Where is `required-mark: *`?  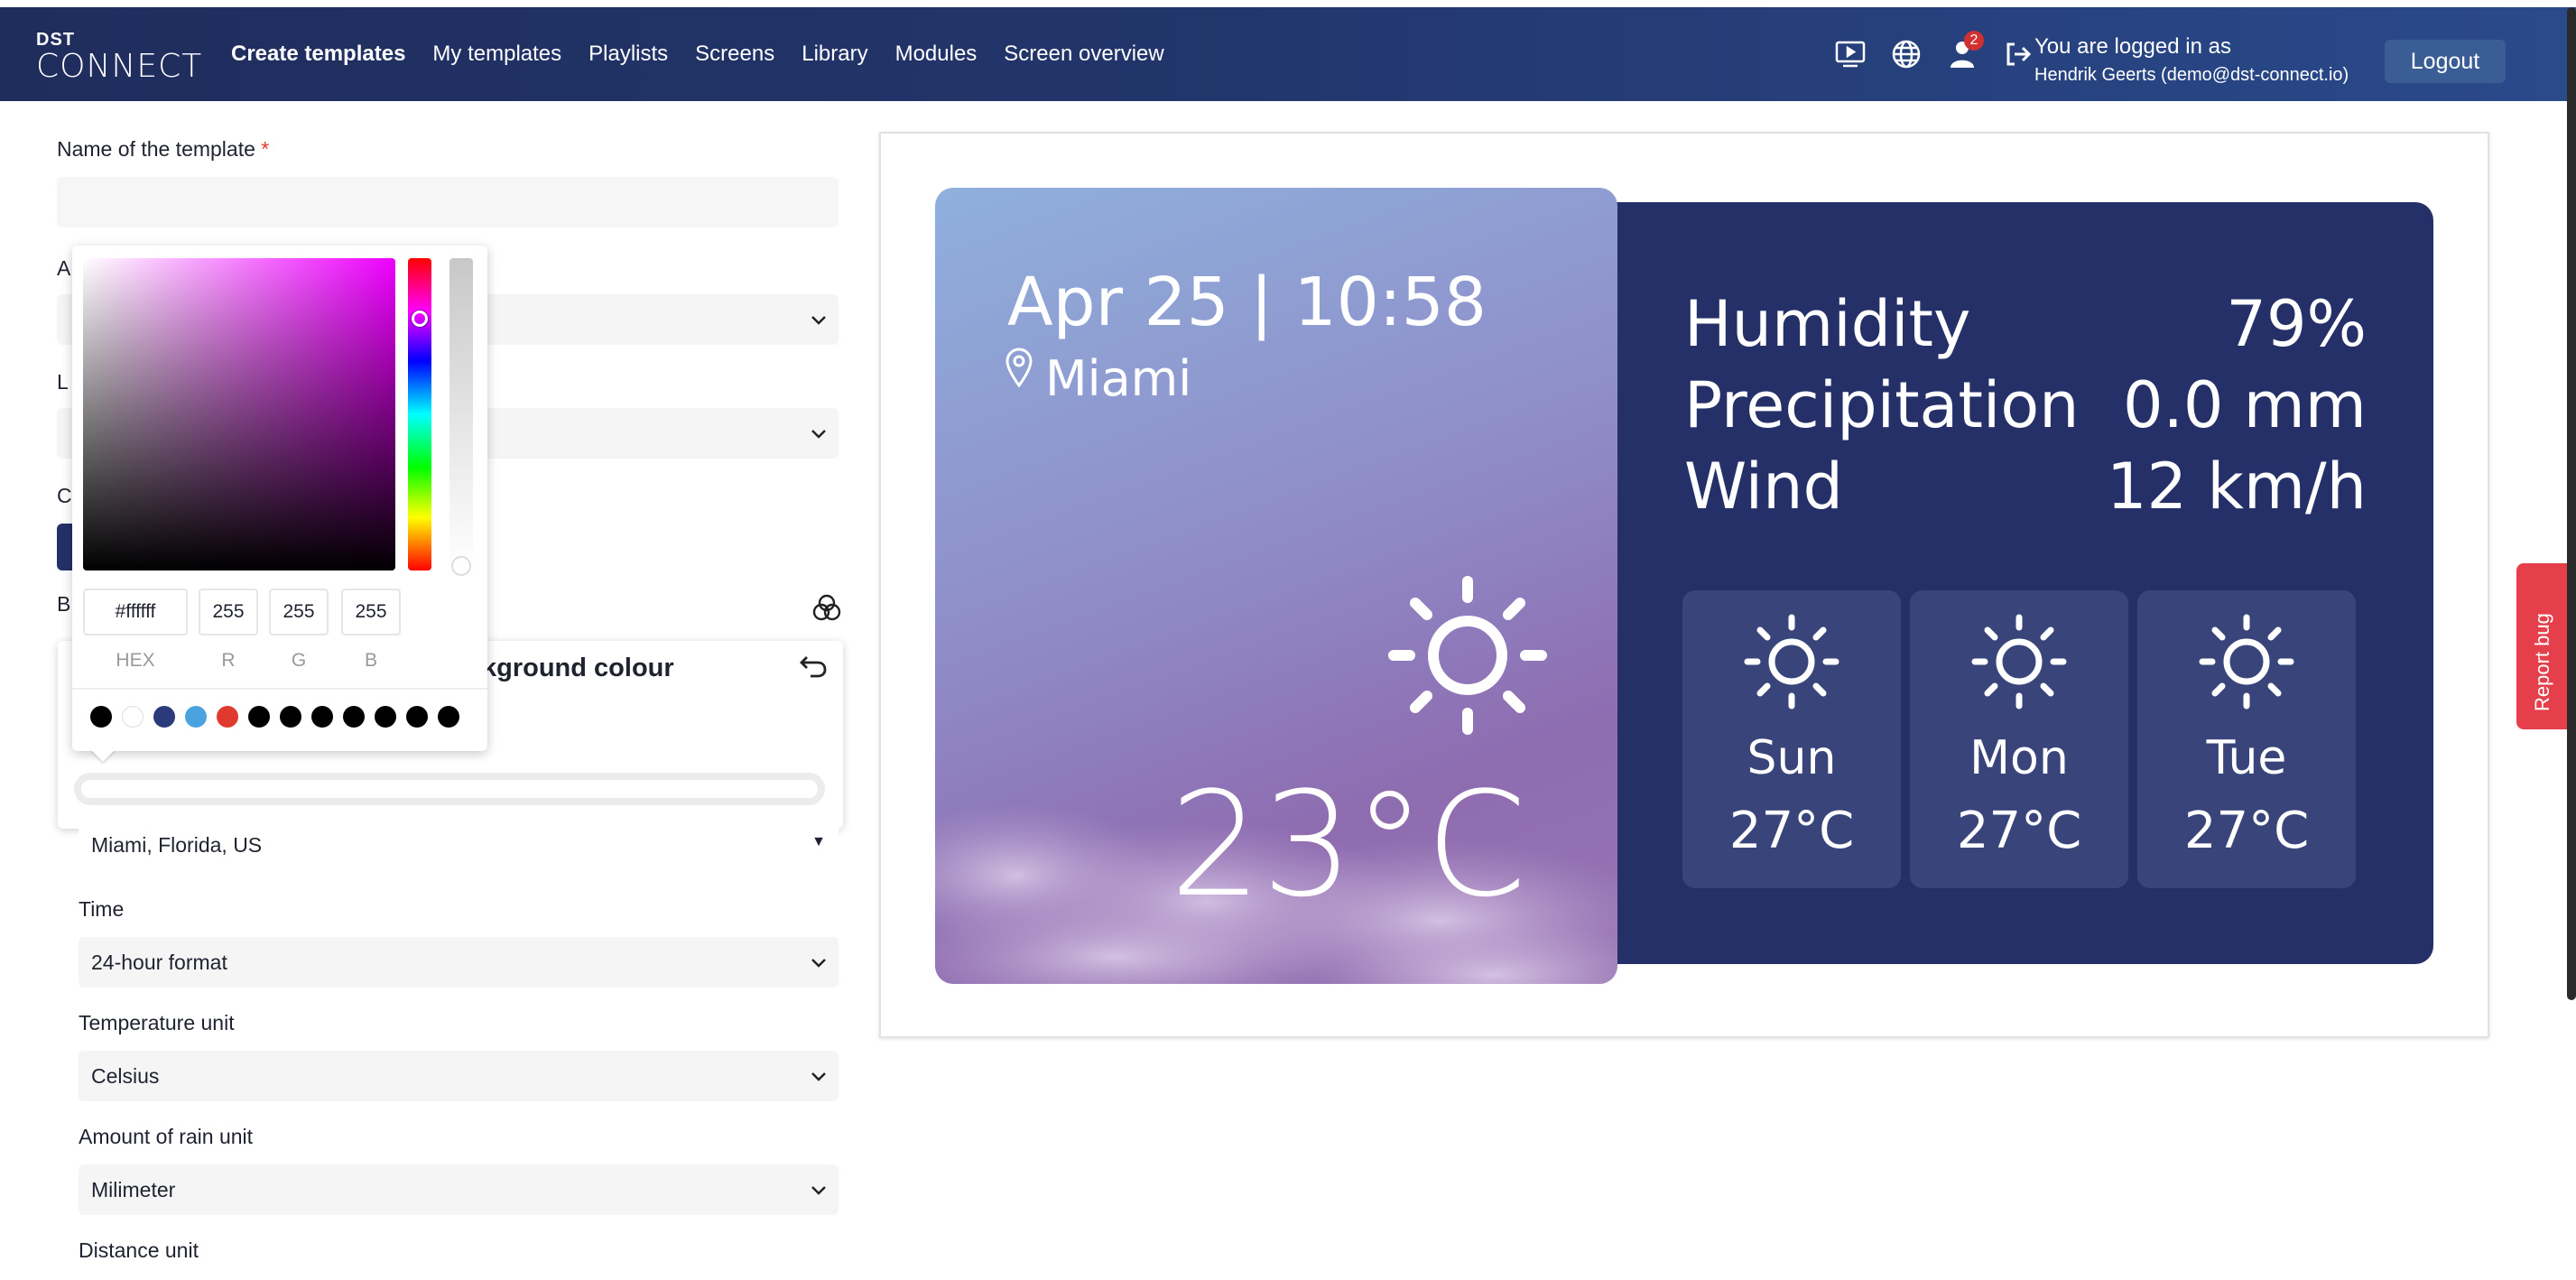 required-mark: * is located at coordinates (265, 149).